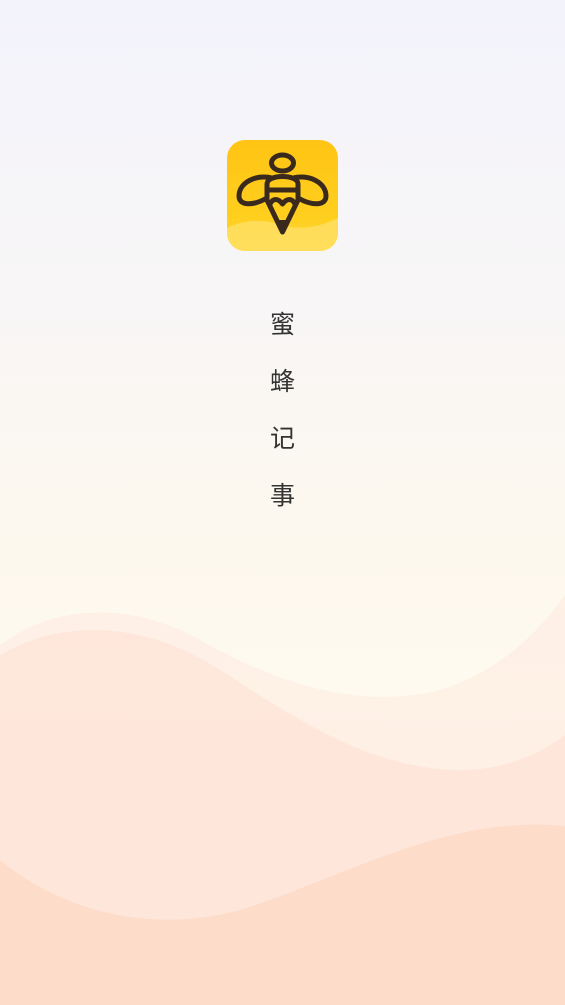 This screenshot has width=565, height=1005. I want to click on bee-pencil-icon, so click(282, 201).